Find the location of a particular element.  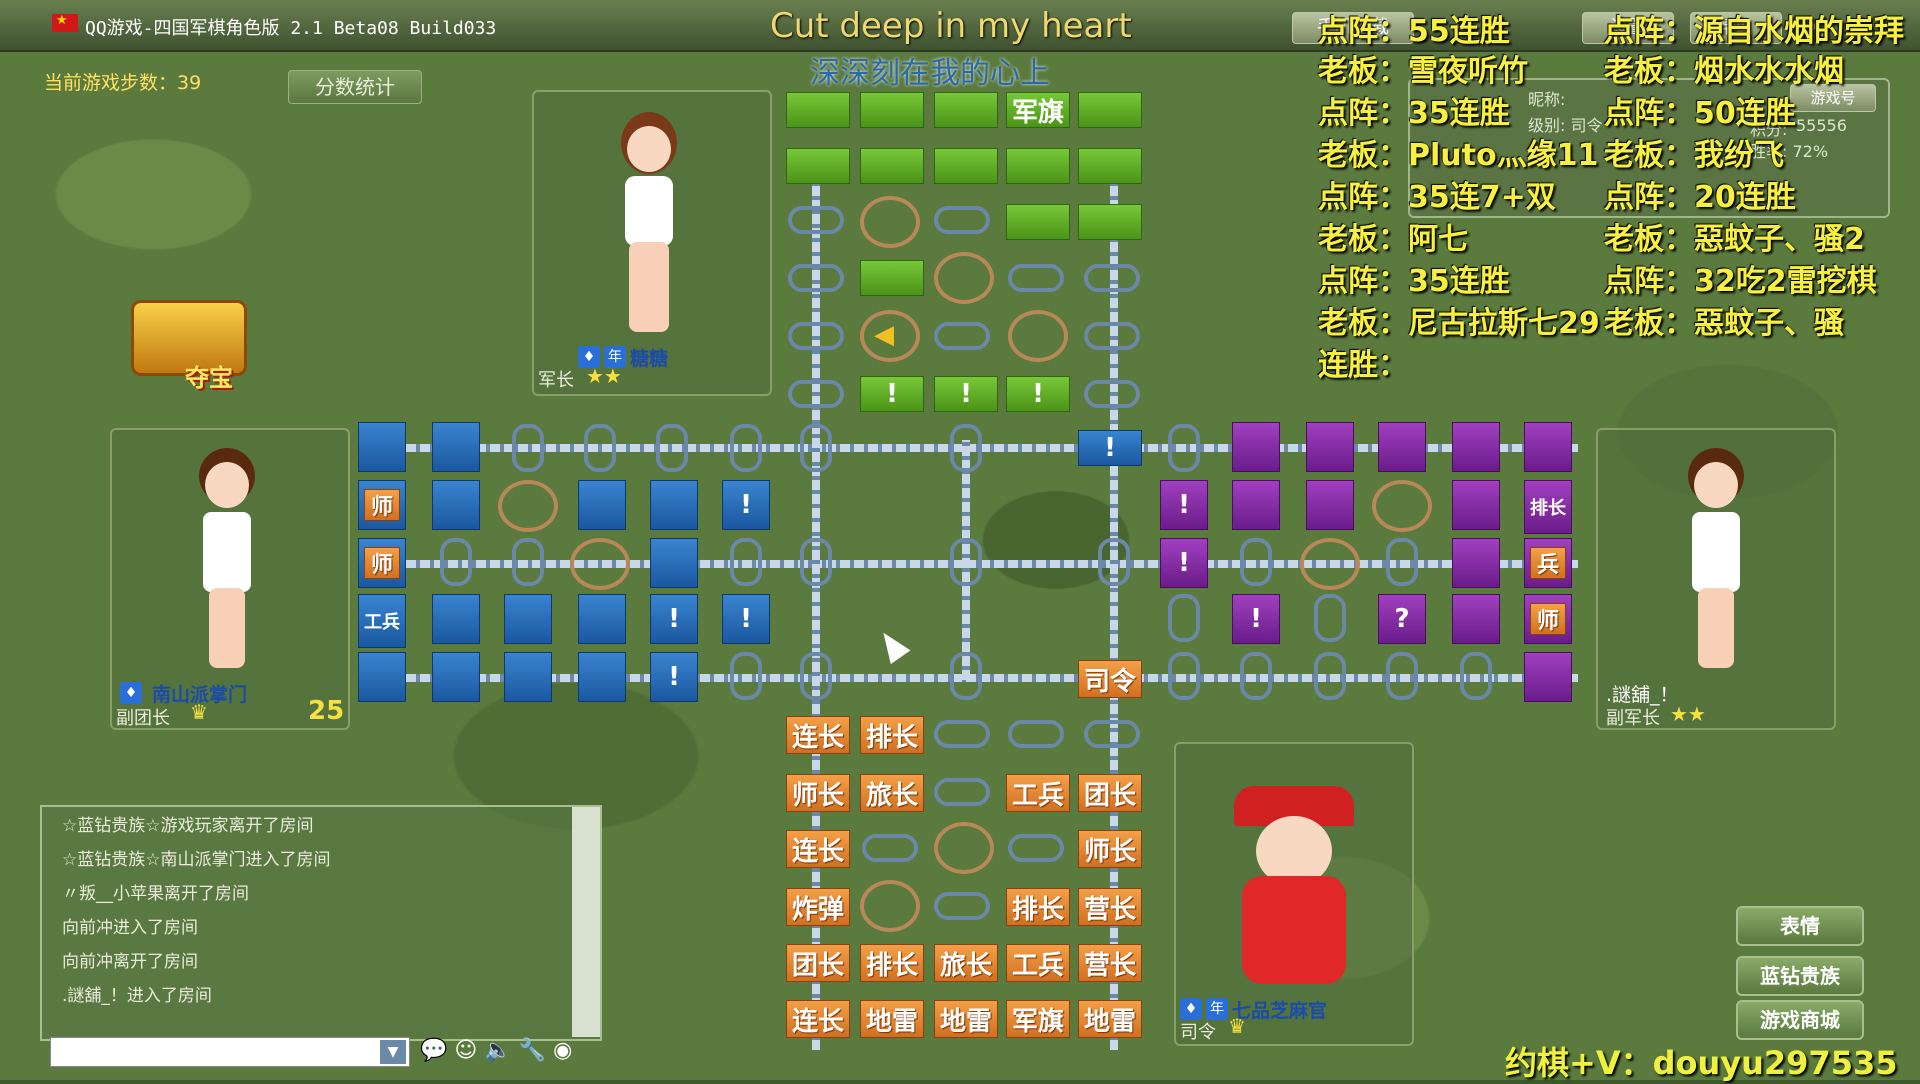

board-piece: ? is located at coordinates (1402, 619).